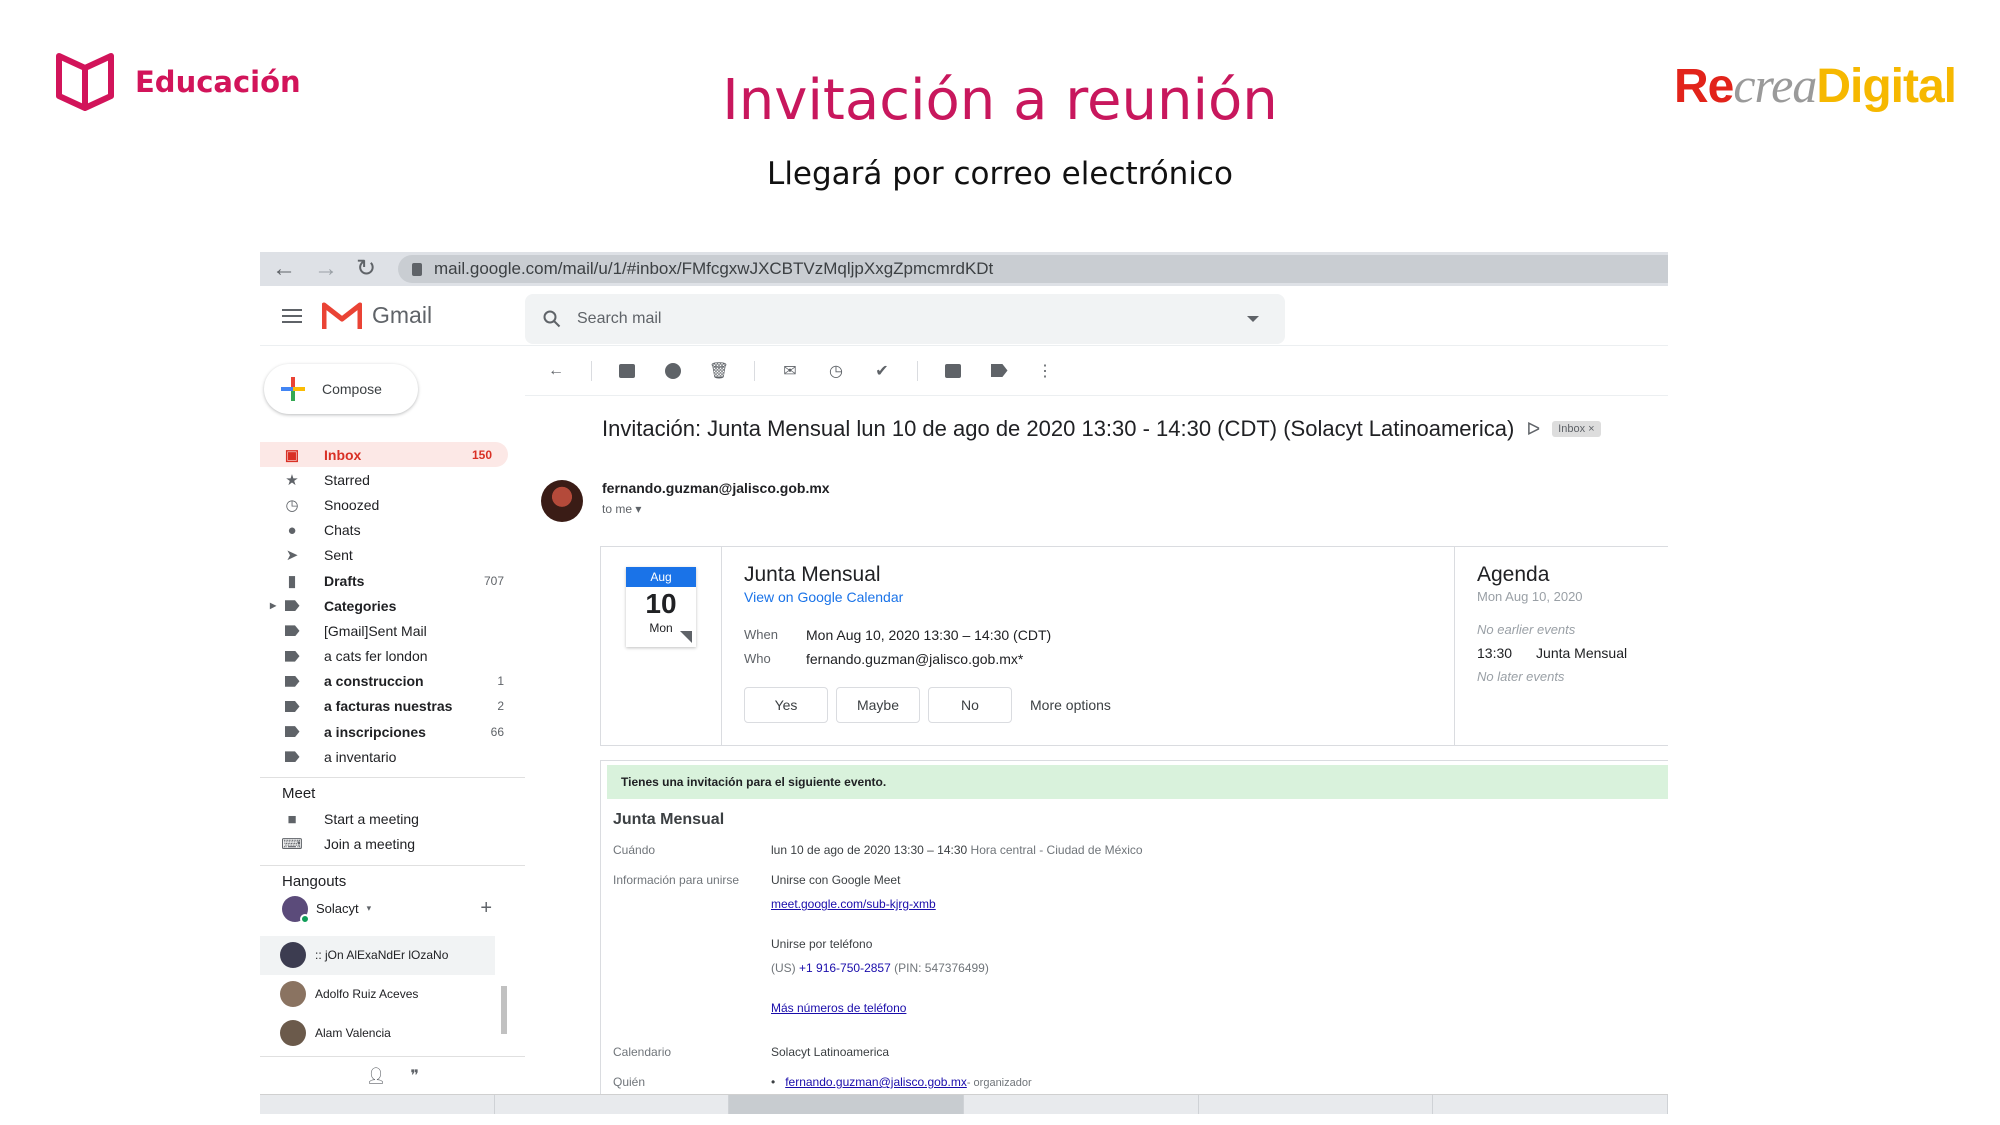  Describe the element at coordinates (360, 756) in the screenshot. I see `sidebar-item-label: a inventario` at that location.